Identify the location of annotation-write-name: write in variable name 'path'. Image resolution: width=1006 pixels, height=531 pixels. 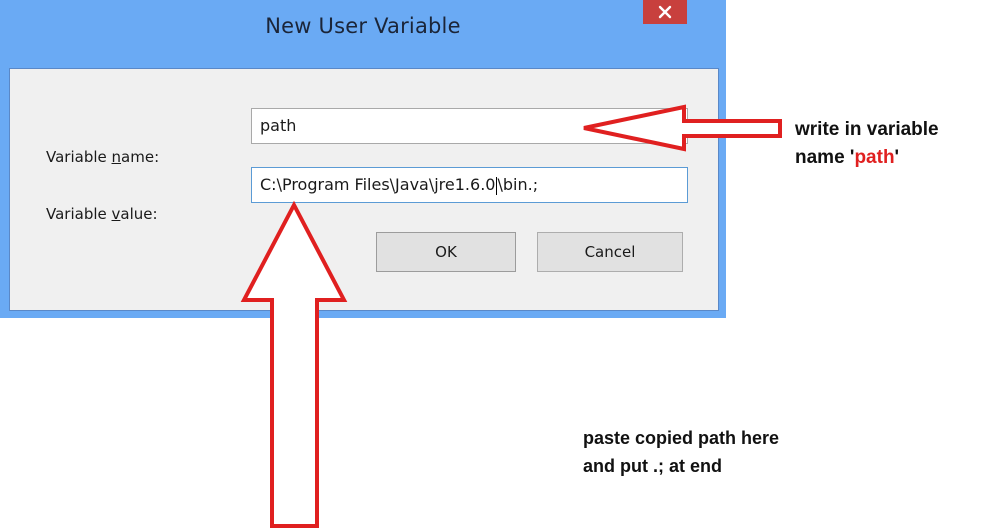
(867, 144).